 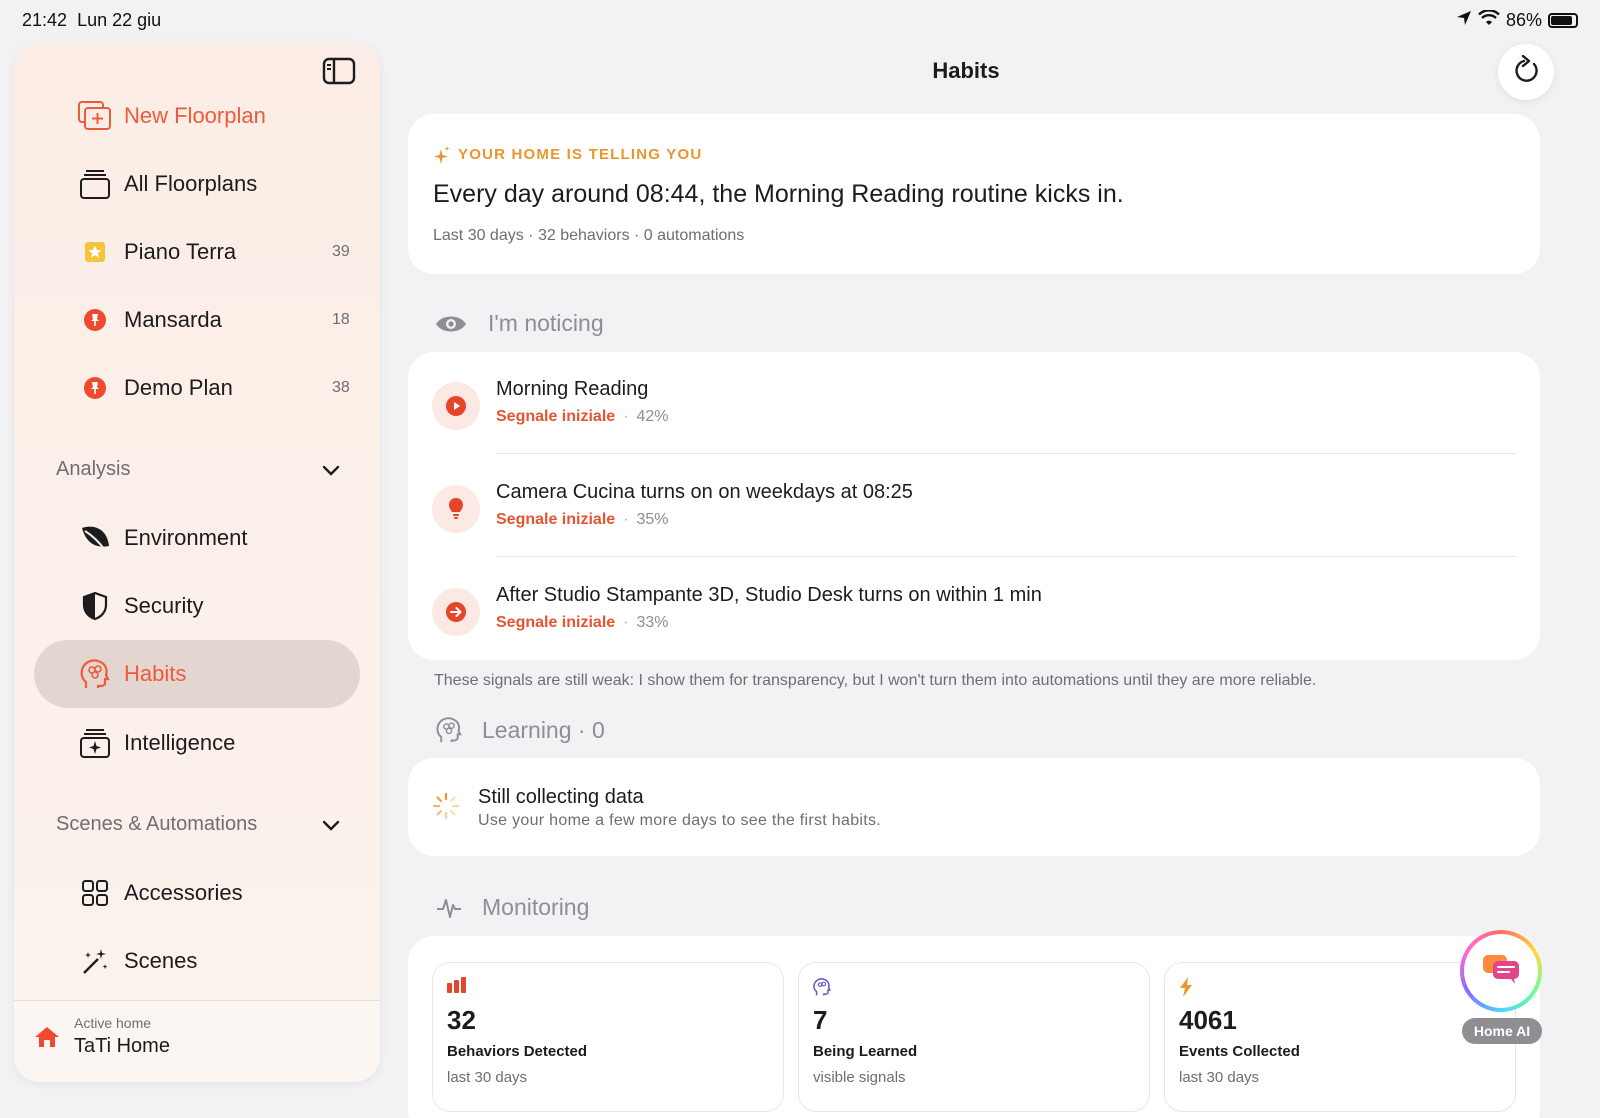 What do you see at coordinates (974, 1037) in the screenshot?
I see `stat-tile-learning: 7 Being Learned visible signals` at bounding box center [974, 1037].